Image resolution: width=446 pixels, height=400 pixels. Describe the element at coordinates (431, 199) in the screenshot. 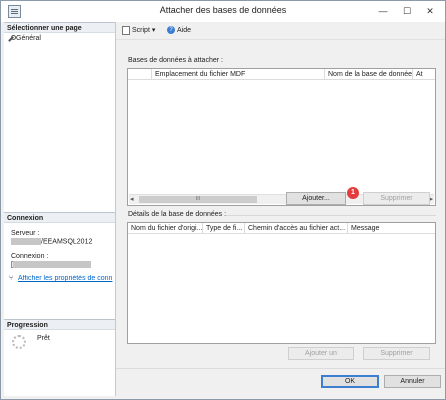

I see `scroll-right-icon: ▸` at that location.